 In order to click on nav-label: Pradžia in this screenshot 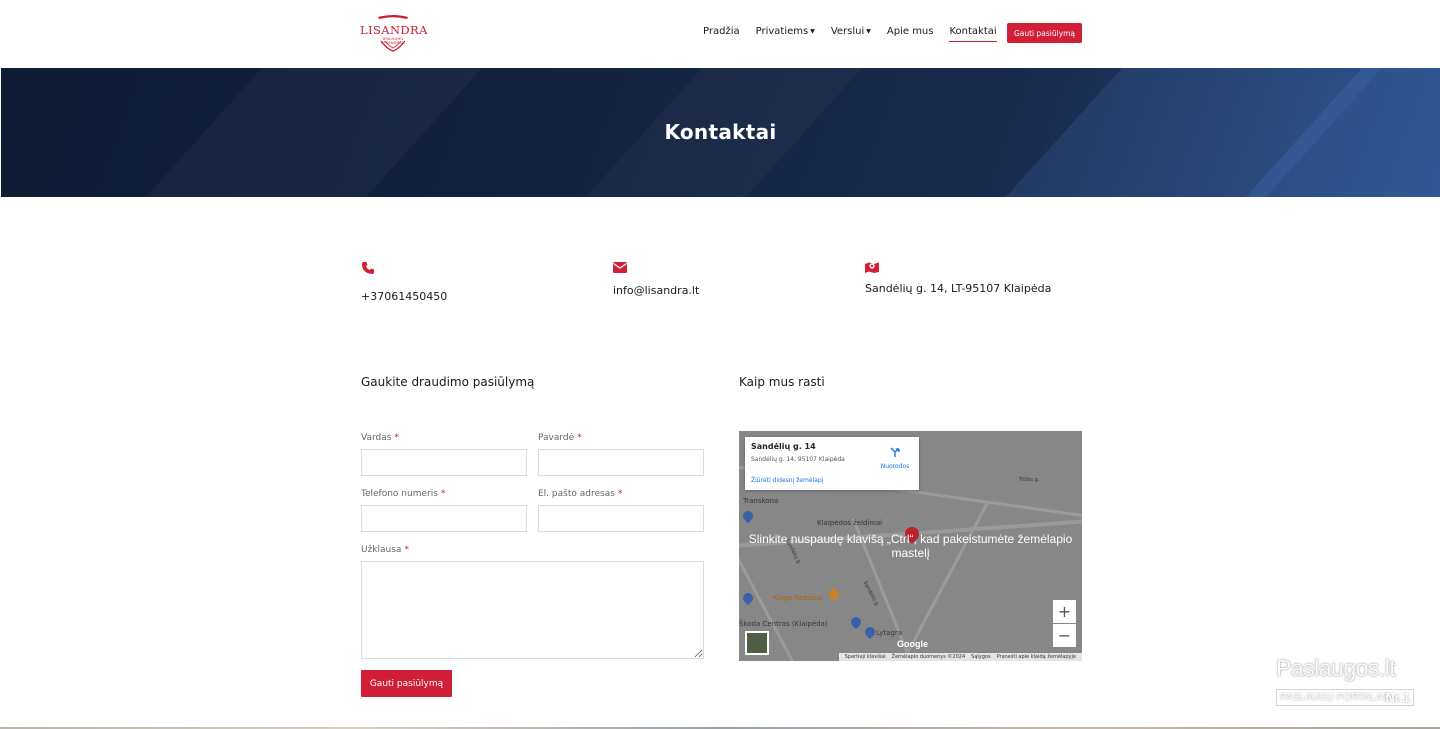, I will do `click(721, 31)`.